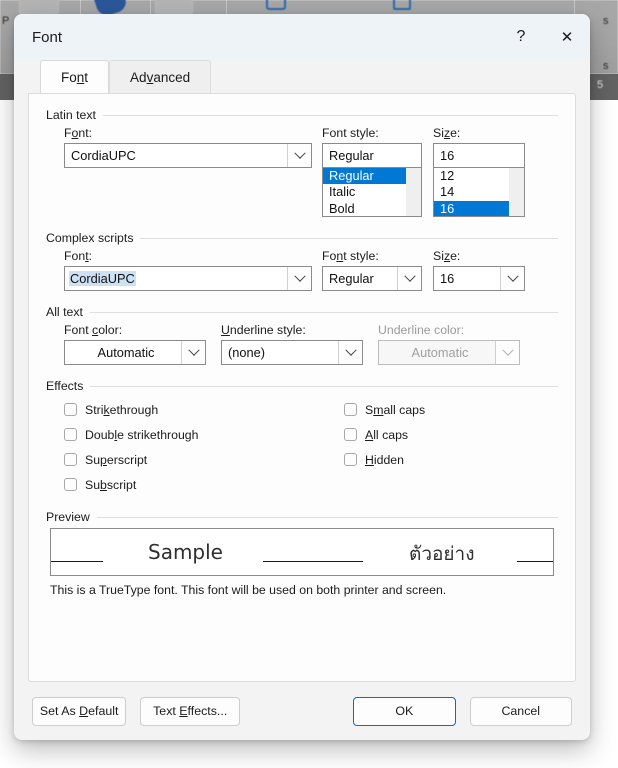  I want to click on latin-font-combobox: CordiaUPC, so click(188, 155).